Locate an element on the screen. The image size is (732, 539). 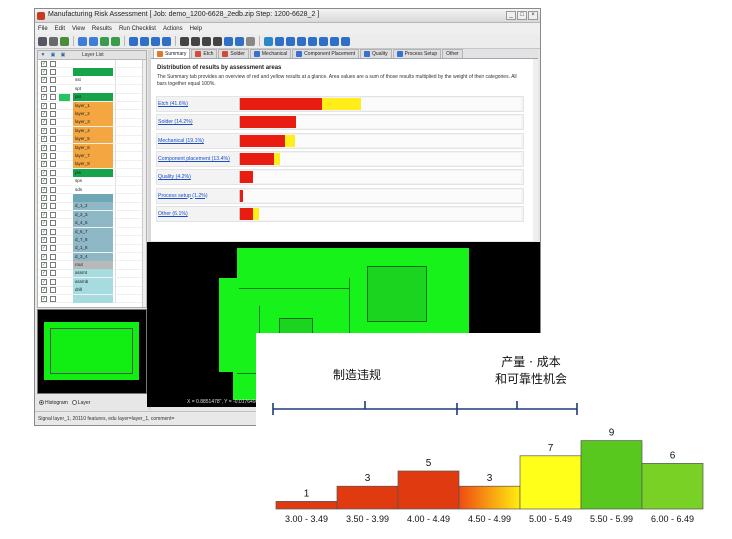
area-link: Etch (41.6%) is located at coordinates (173, 104).